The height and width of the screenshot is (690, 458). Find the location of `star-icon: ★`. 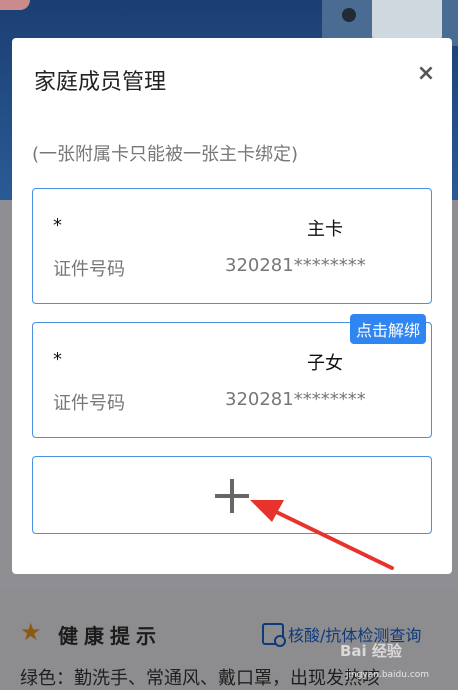

star-icon: ★ is located at coordinates (31, 632).